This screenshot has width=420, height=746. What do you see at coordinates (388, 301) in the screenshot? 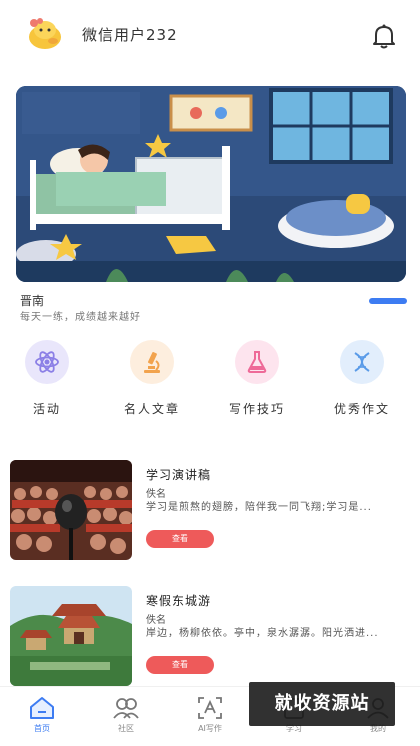
I see `carousel-indicator` at bounding box center [388, 301].